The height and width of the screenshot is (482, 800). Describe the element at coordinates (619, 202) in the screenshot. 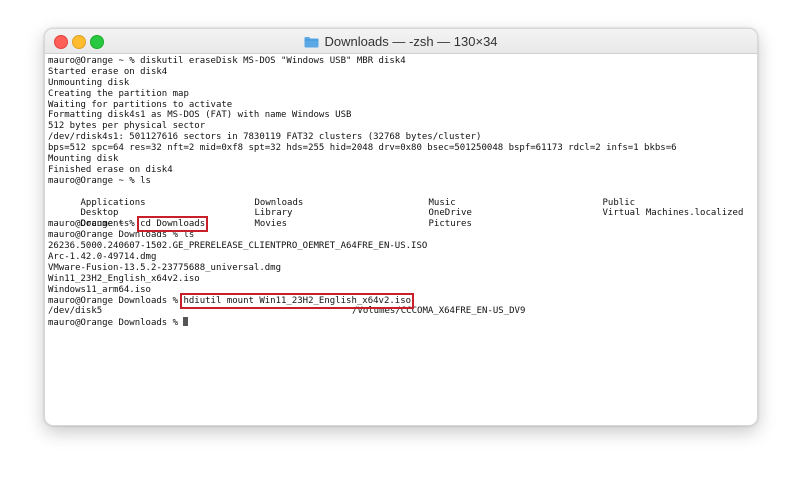

I see `ls-entry: Public` at that location.